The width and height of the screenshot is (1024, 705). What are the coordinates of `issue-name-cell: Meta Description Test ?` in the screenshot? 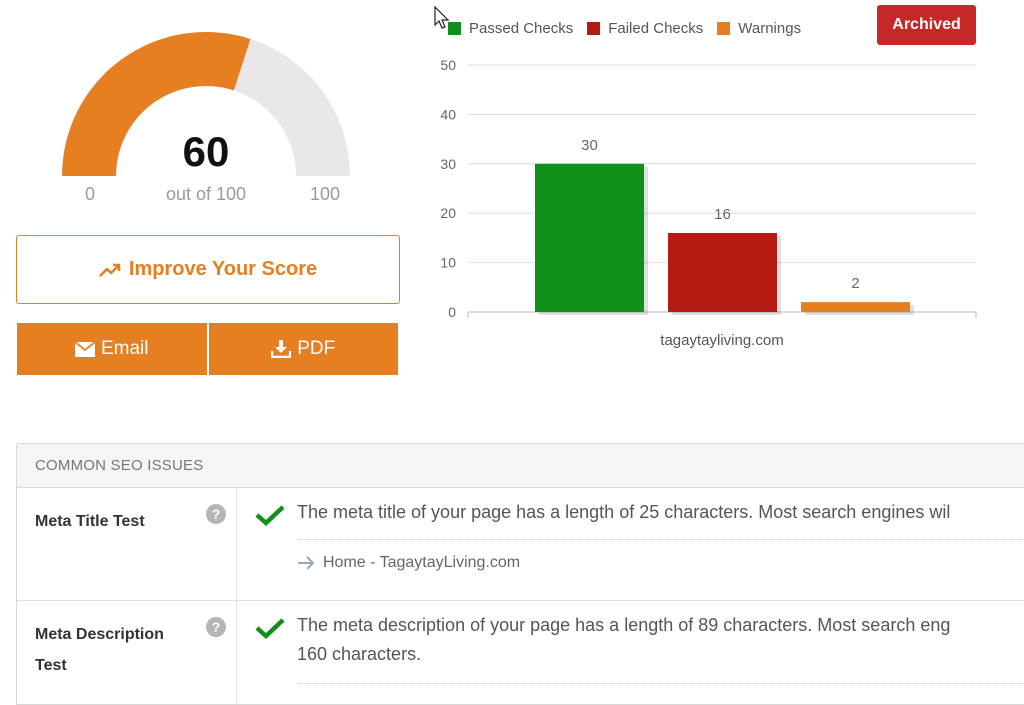 It's located at (127, 652).